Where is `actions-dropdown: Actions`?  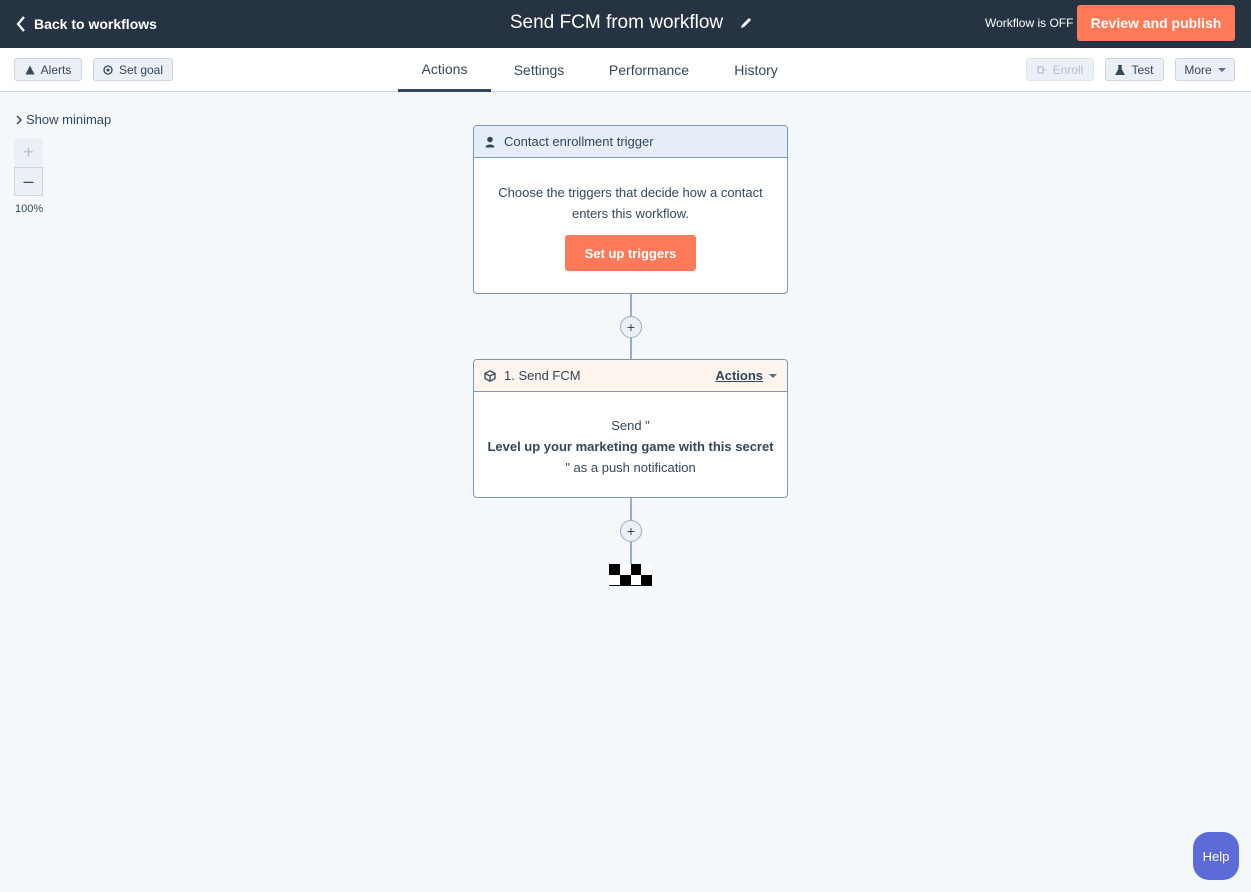
actions-dropdown: Actions is located at coordinates (746, 375).